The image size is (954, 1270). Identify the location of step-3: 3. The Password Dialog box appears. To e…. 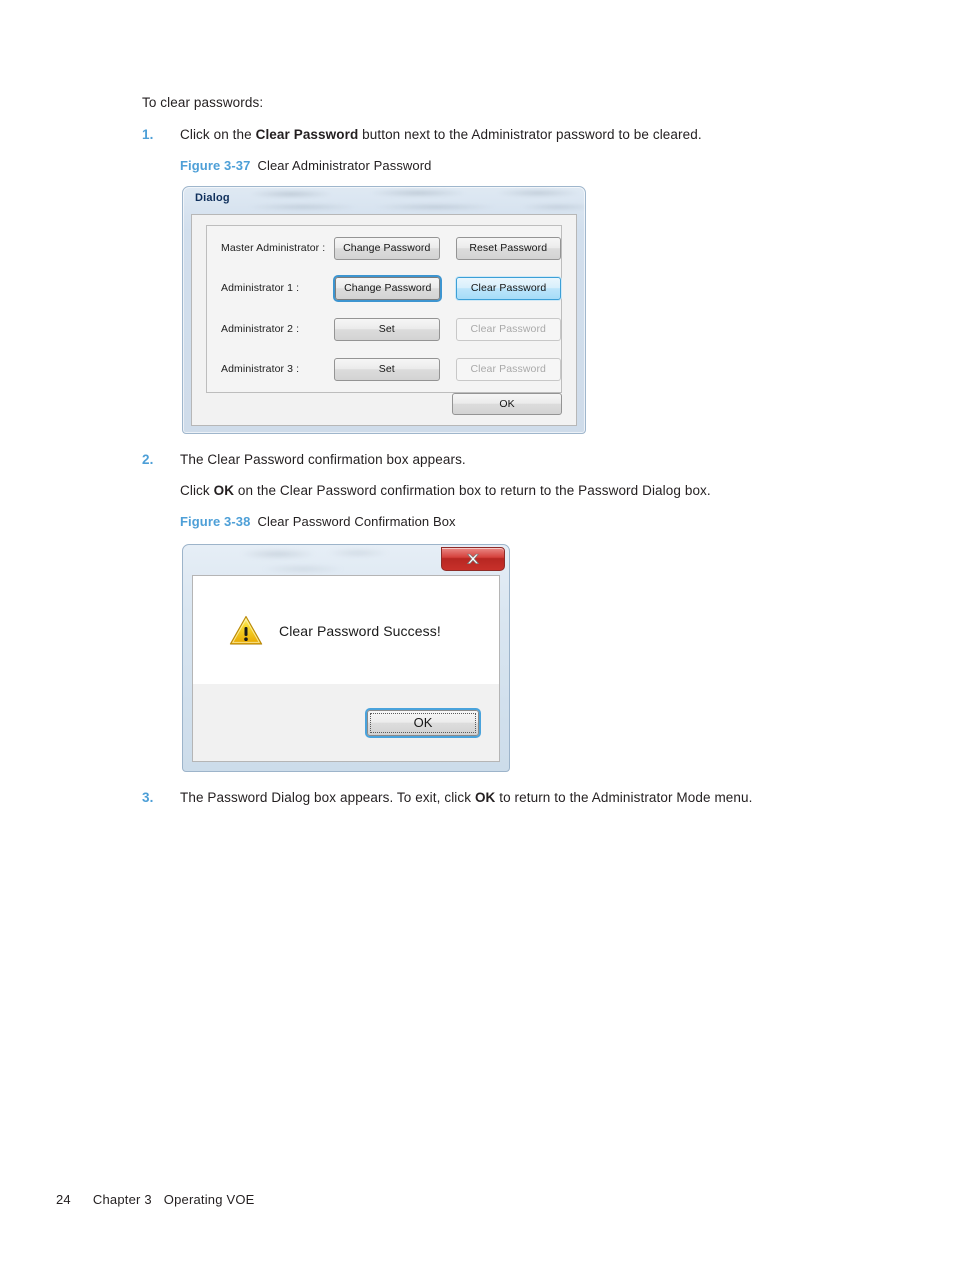
(447, 797).